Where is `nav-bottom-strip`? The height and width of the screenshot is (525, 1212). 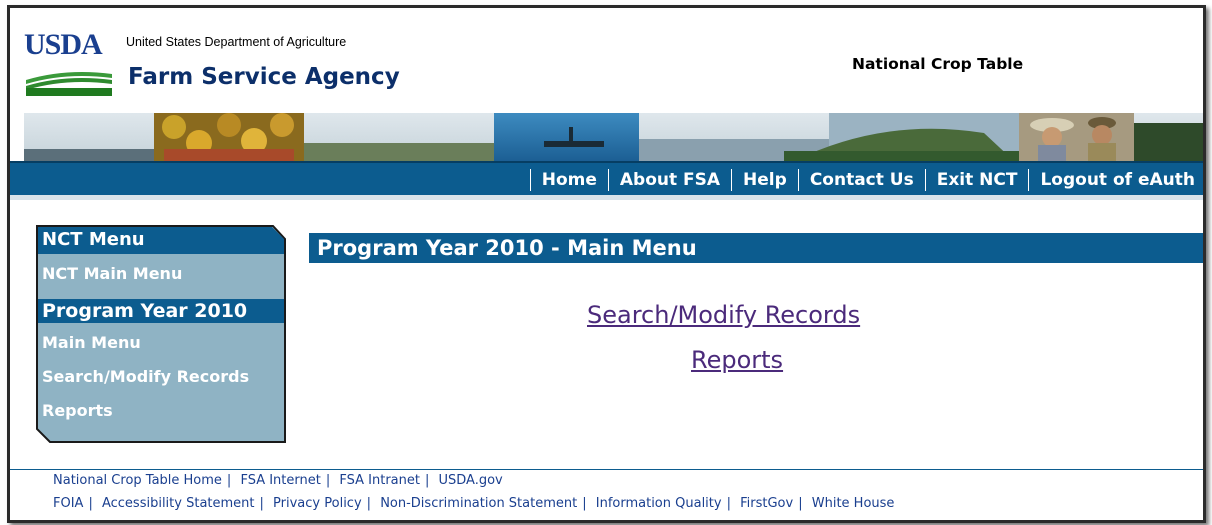 nav-bottom-strip is located at coordinates (606, 197).